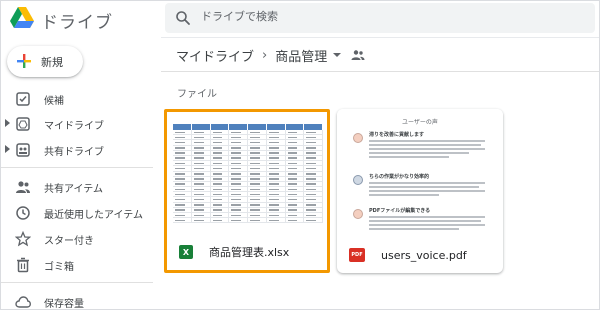 The width and height of the screenshot is (600, 310). Describe the element at coordinates (247, 191) in the screenshot. I see `file-card-xlsx: X 商品管理表.xlsx` at that location.